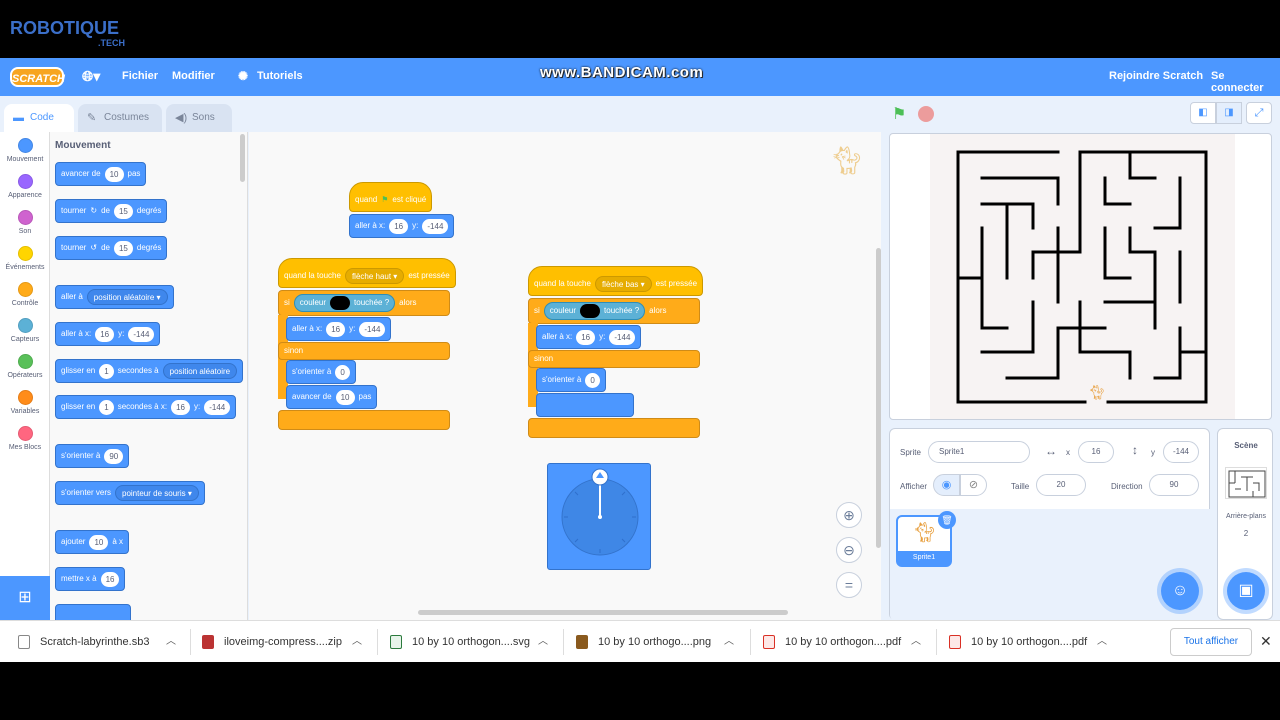  Describe the element at coordinates (25, 294) in the screenshot. I see `category-control: Contrôle` at that location.